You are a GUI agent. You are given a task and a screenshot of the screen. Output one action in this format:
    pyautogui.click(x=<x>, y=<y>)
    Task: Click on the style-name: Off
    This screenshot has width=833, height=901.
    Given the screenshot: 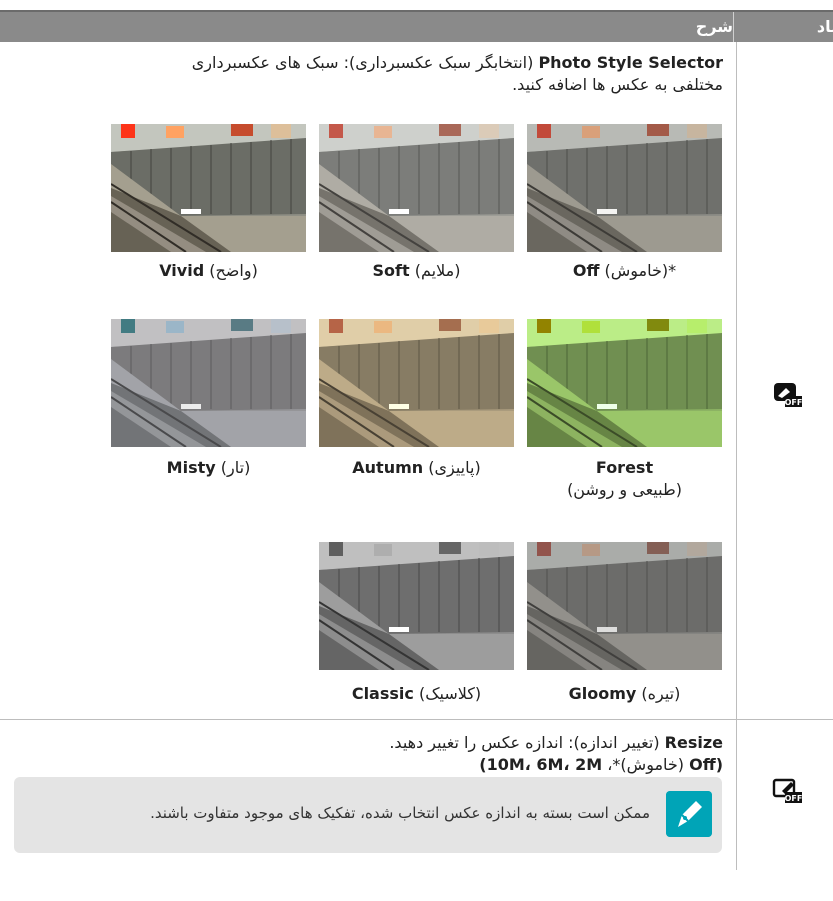 What is the action you would take?
    pyautogui.click(x=586, y=270)
    